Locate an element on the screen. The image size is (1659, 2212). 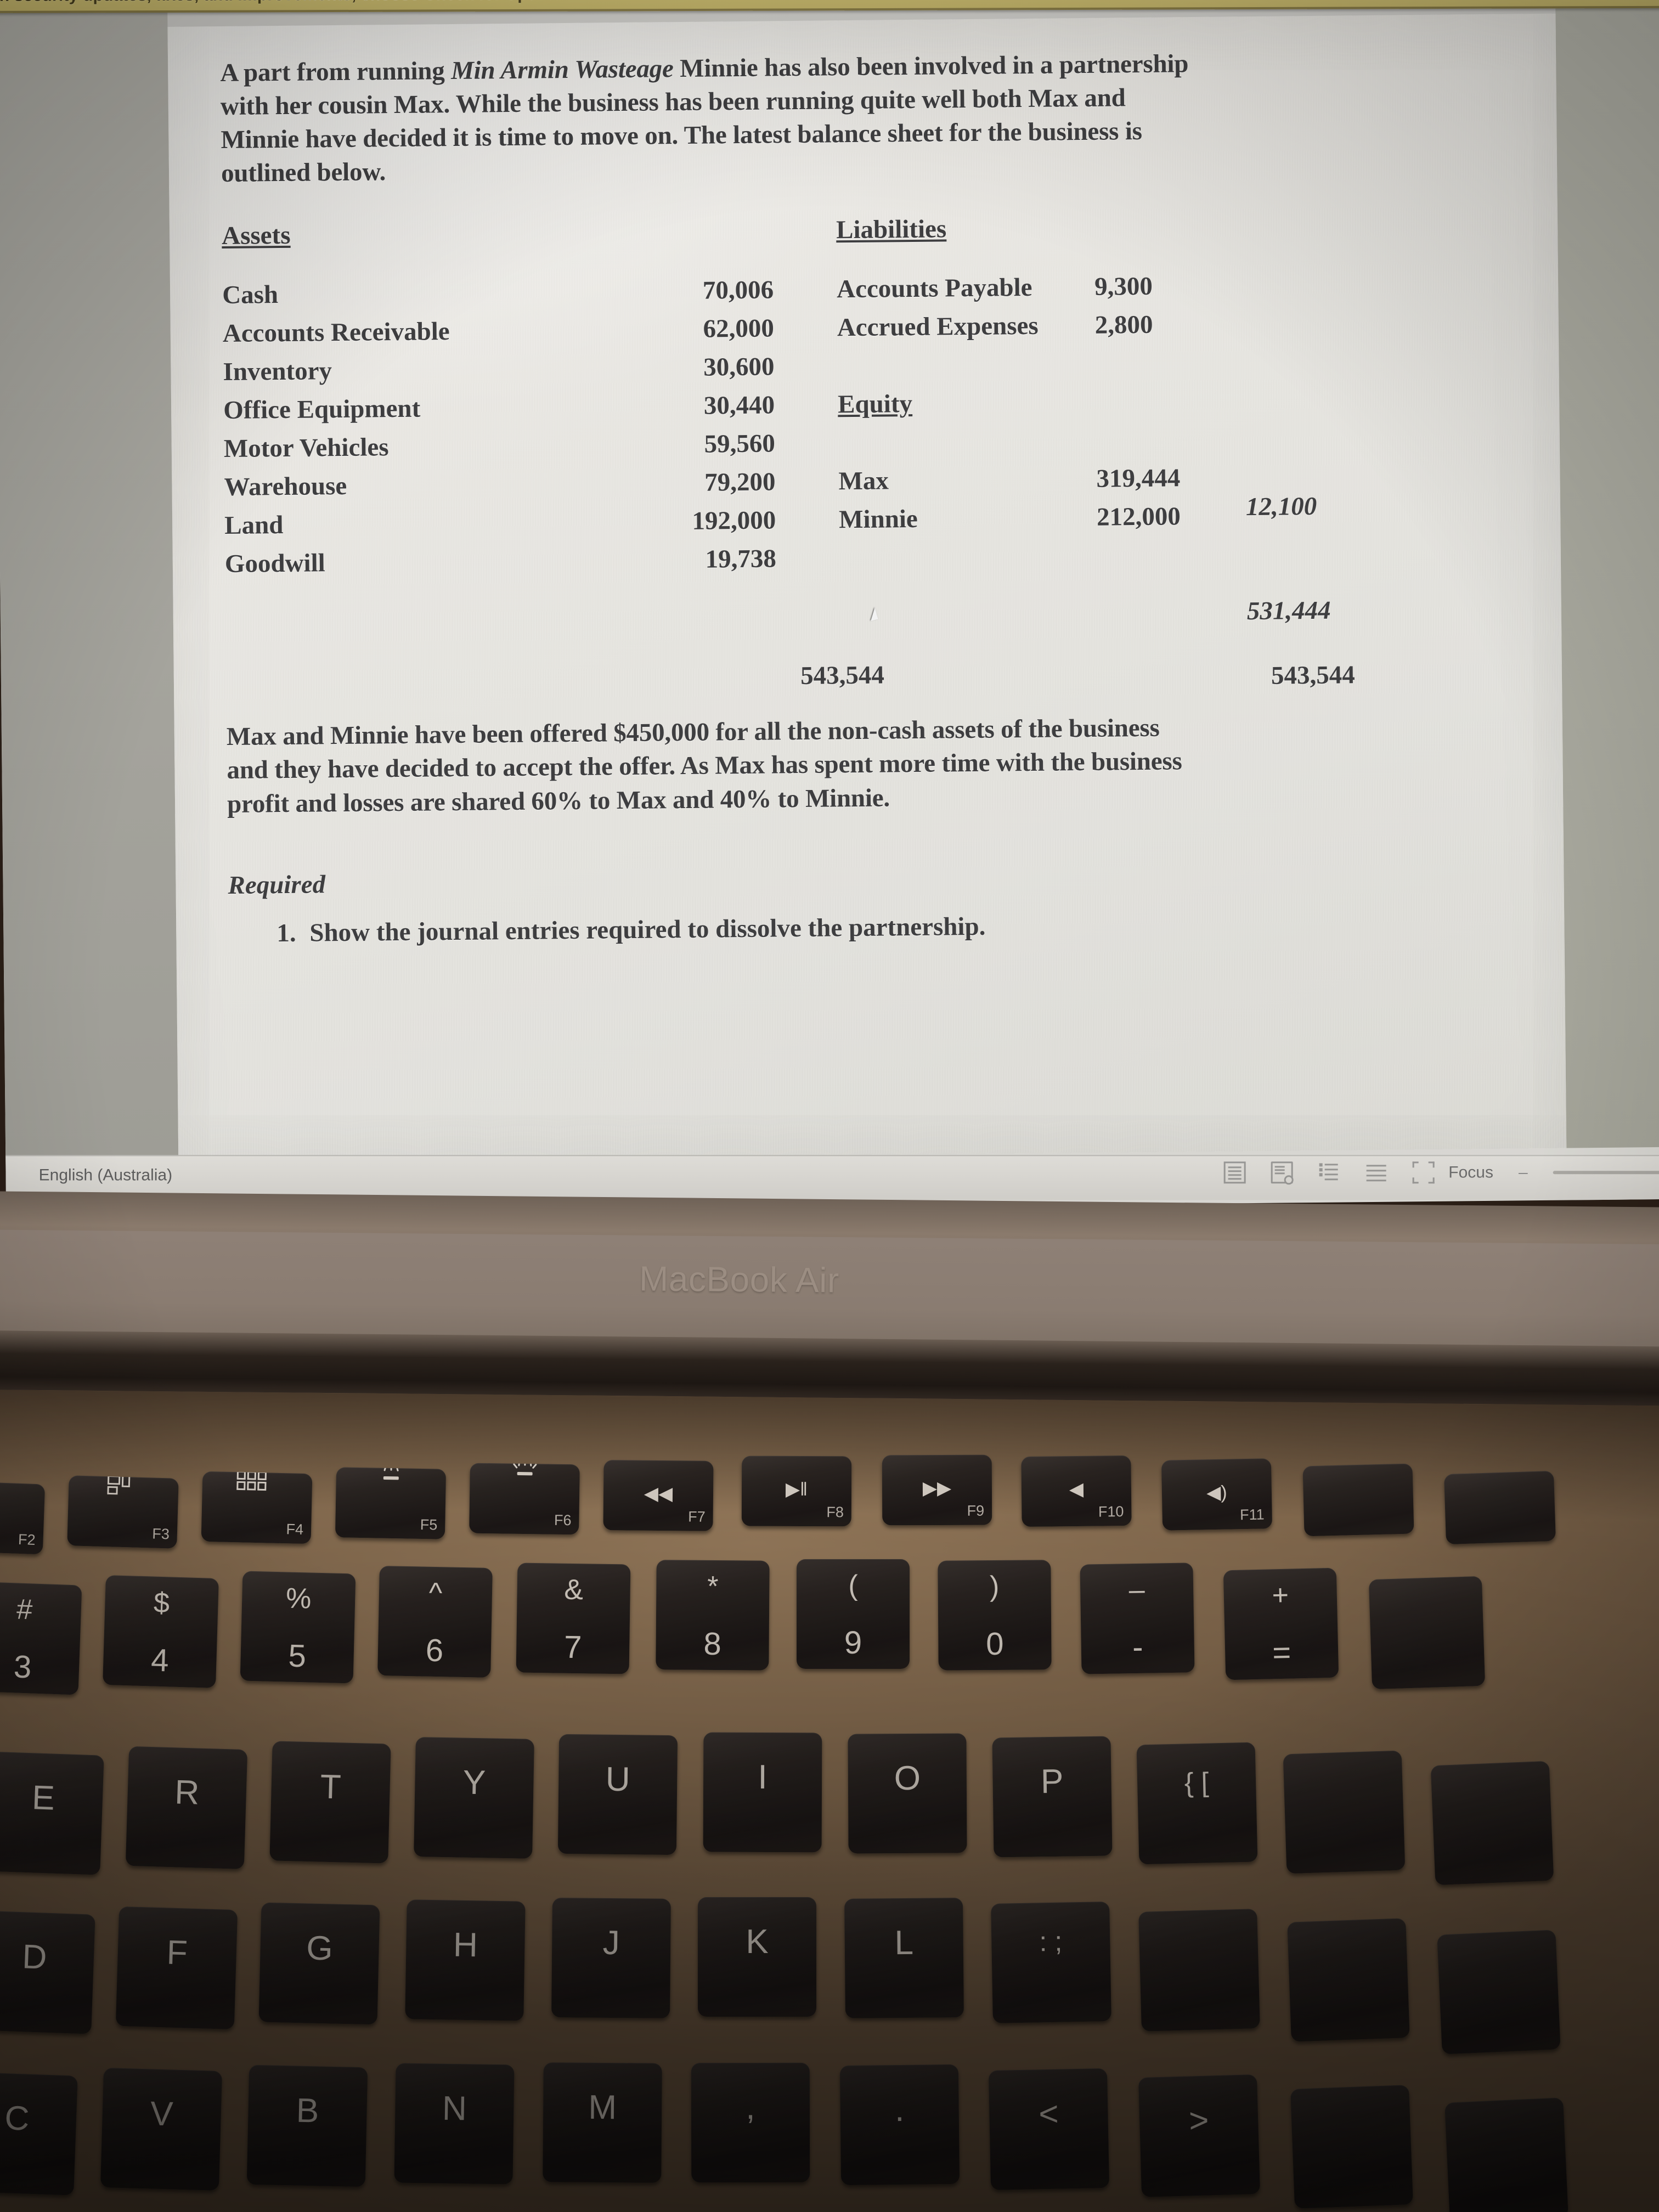
key-f12 is located at coordinates (1358, 1500).